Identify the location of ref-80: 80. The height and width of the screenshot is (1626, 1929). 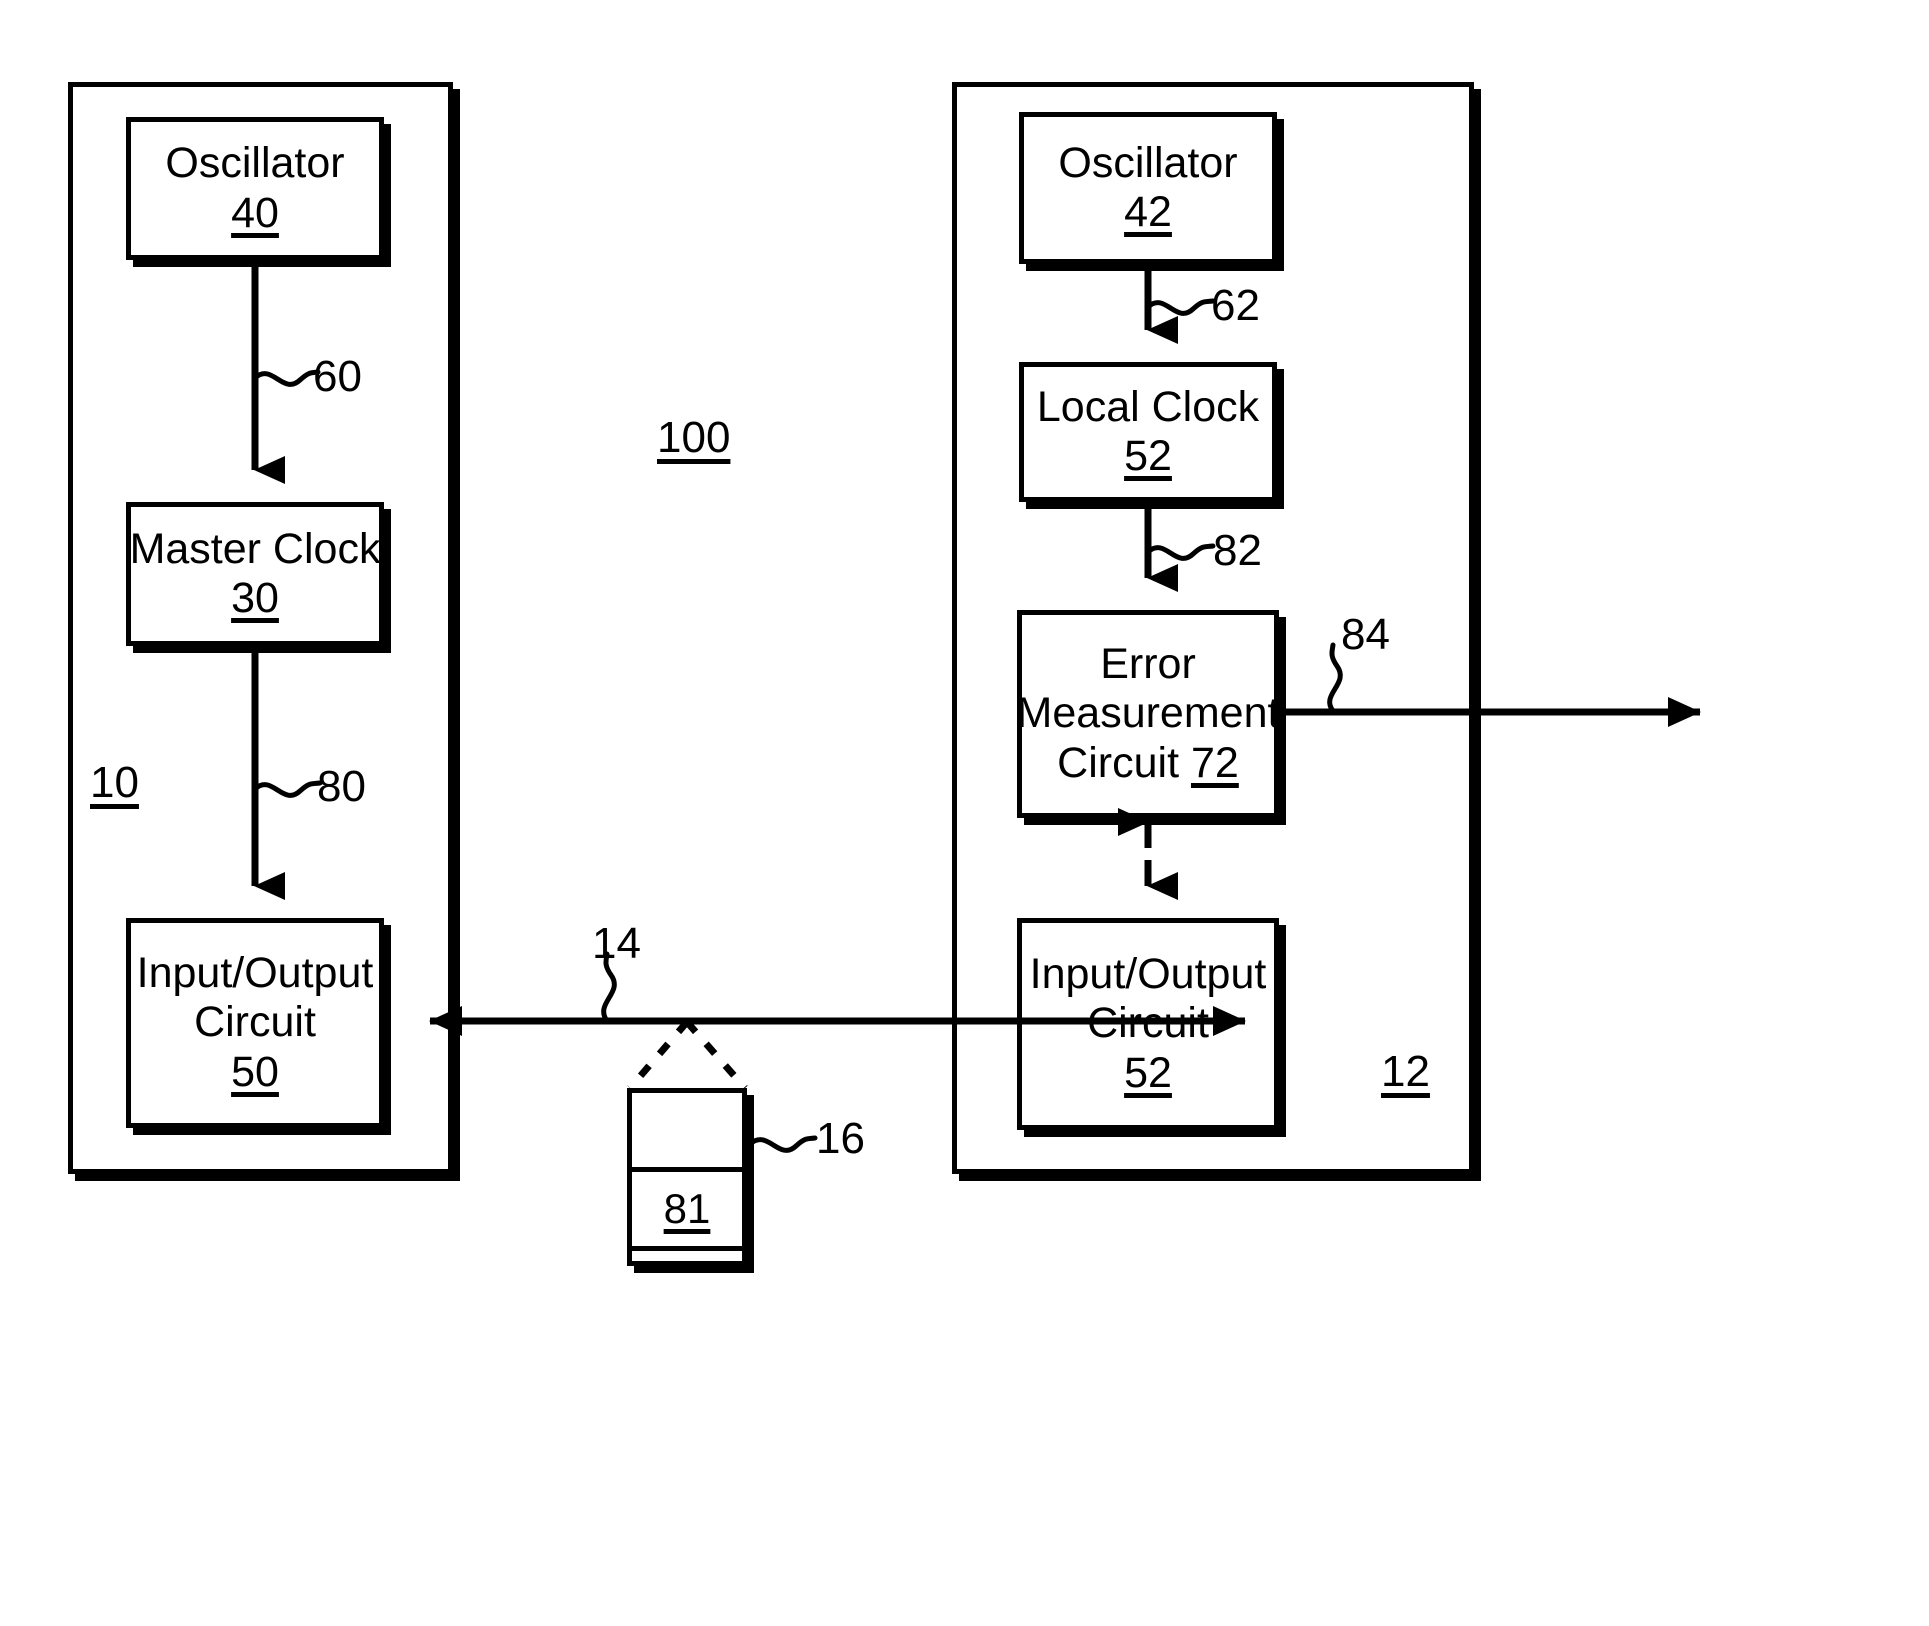
(341, 786).